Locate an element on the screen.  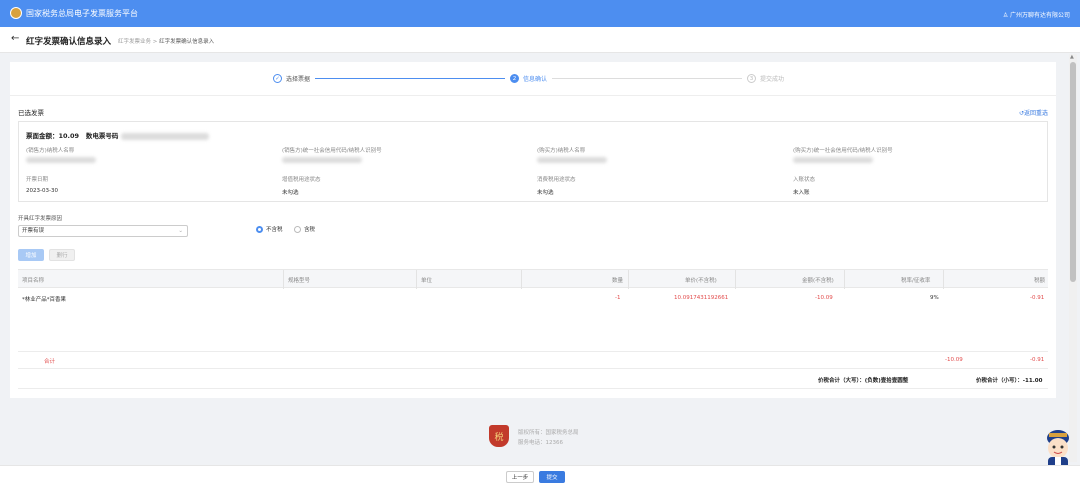
page-scrollbar: ▲ is located at coordinates (1073, 258).